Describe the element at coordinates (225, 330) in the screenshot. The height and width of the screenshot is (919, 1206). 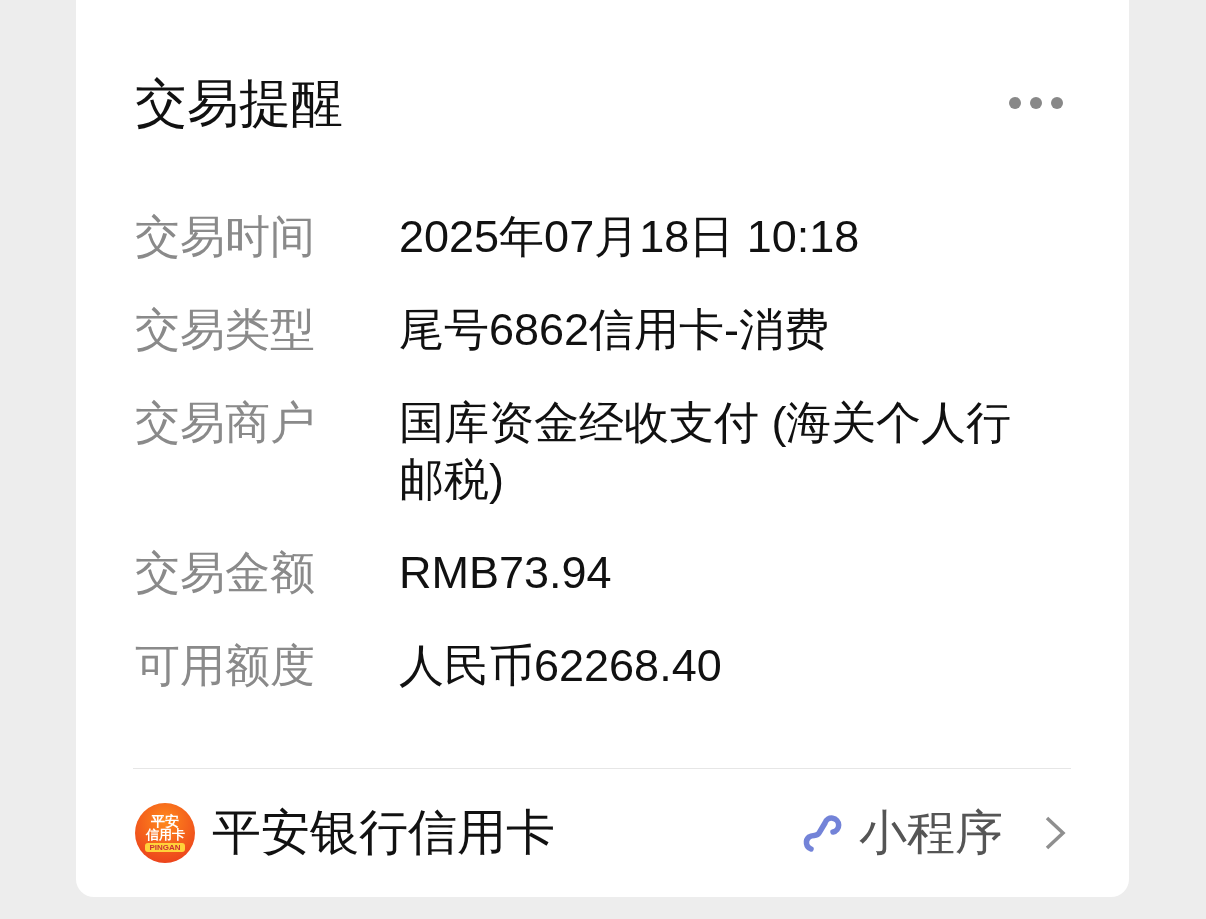
I see `field-label: 交易类型` at that location.